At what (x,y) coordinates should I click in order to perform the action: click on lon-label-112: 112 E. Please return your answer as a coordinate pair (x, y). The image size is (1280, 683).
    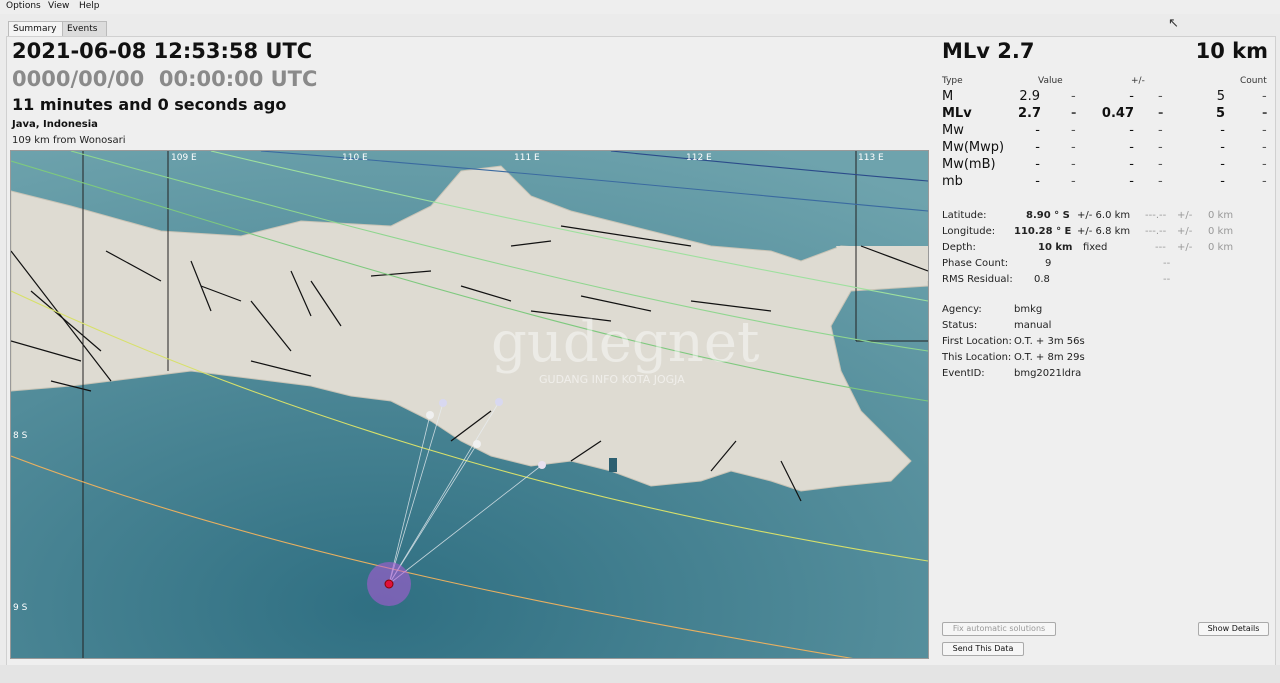
    Looking at the image, I should click on (699, 158).